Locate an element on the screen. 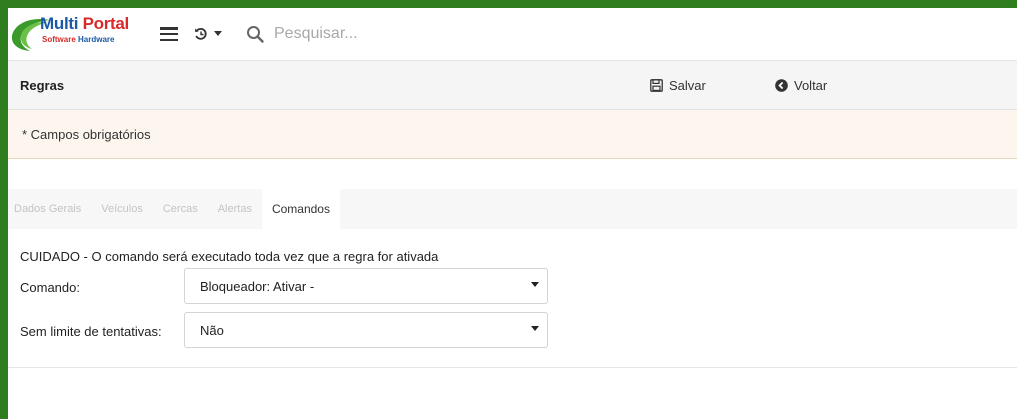 The width and height of the screenshot is (1017, 419). unlimited-attempts-label: Sem limite de tentativas: is located at coordinates (91, 331).